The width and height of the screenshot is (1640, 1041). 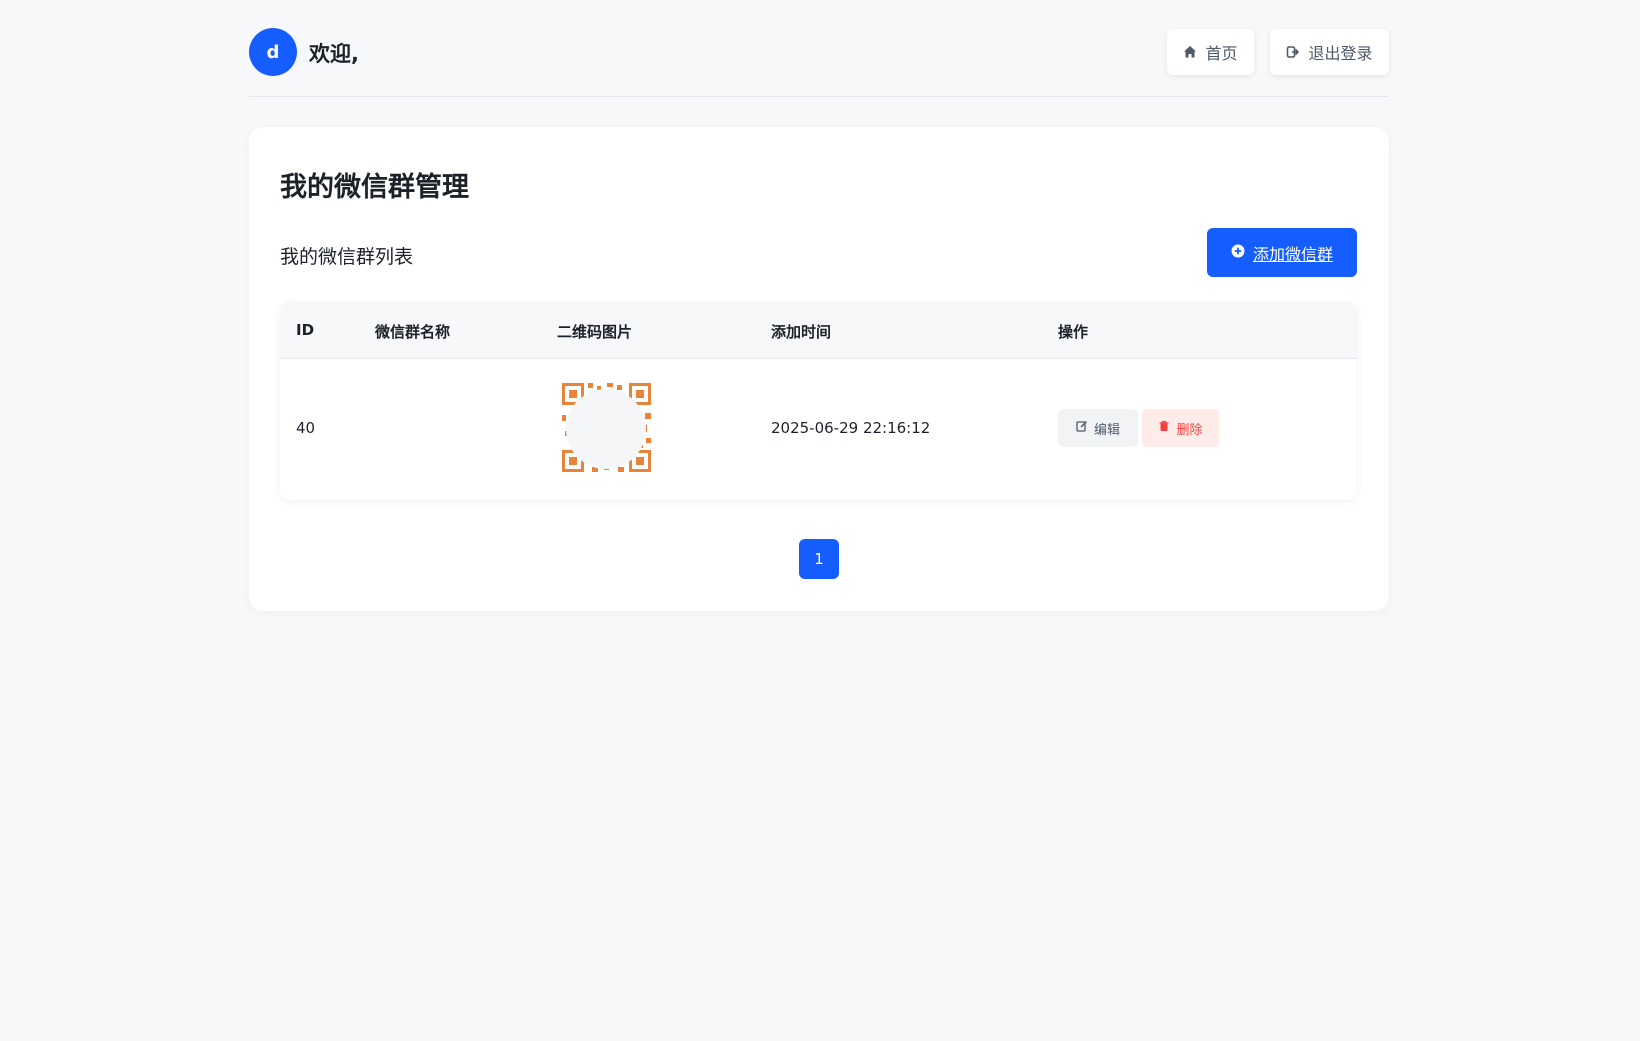 I want to click on plus-circle-icon, so click(x=1238, y=252).